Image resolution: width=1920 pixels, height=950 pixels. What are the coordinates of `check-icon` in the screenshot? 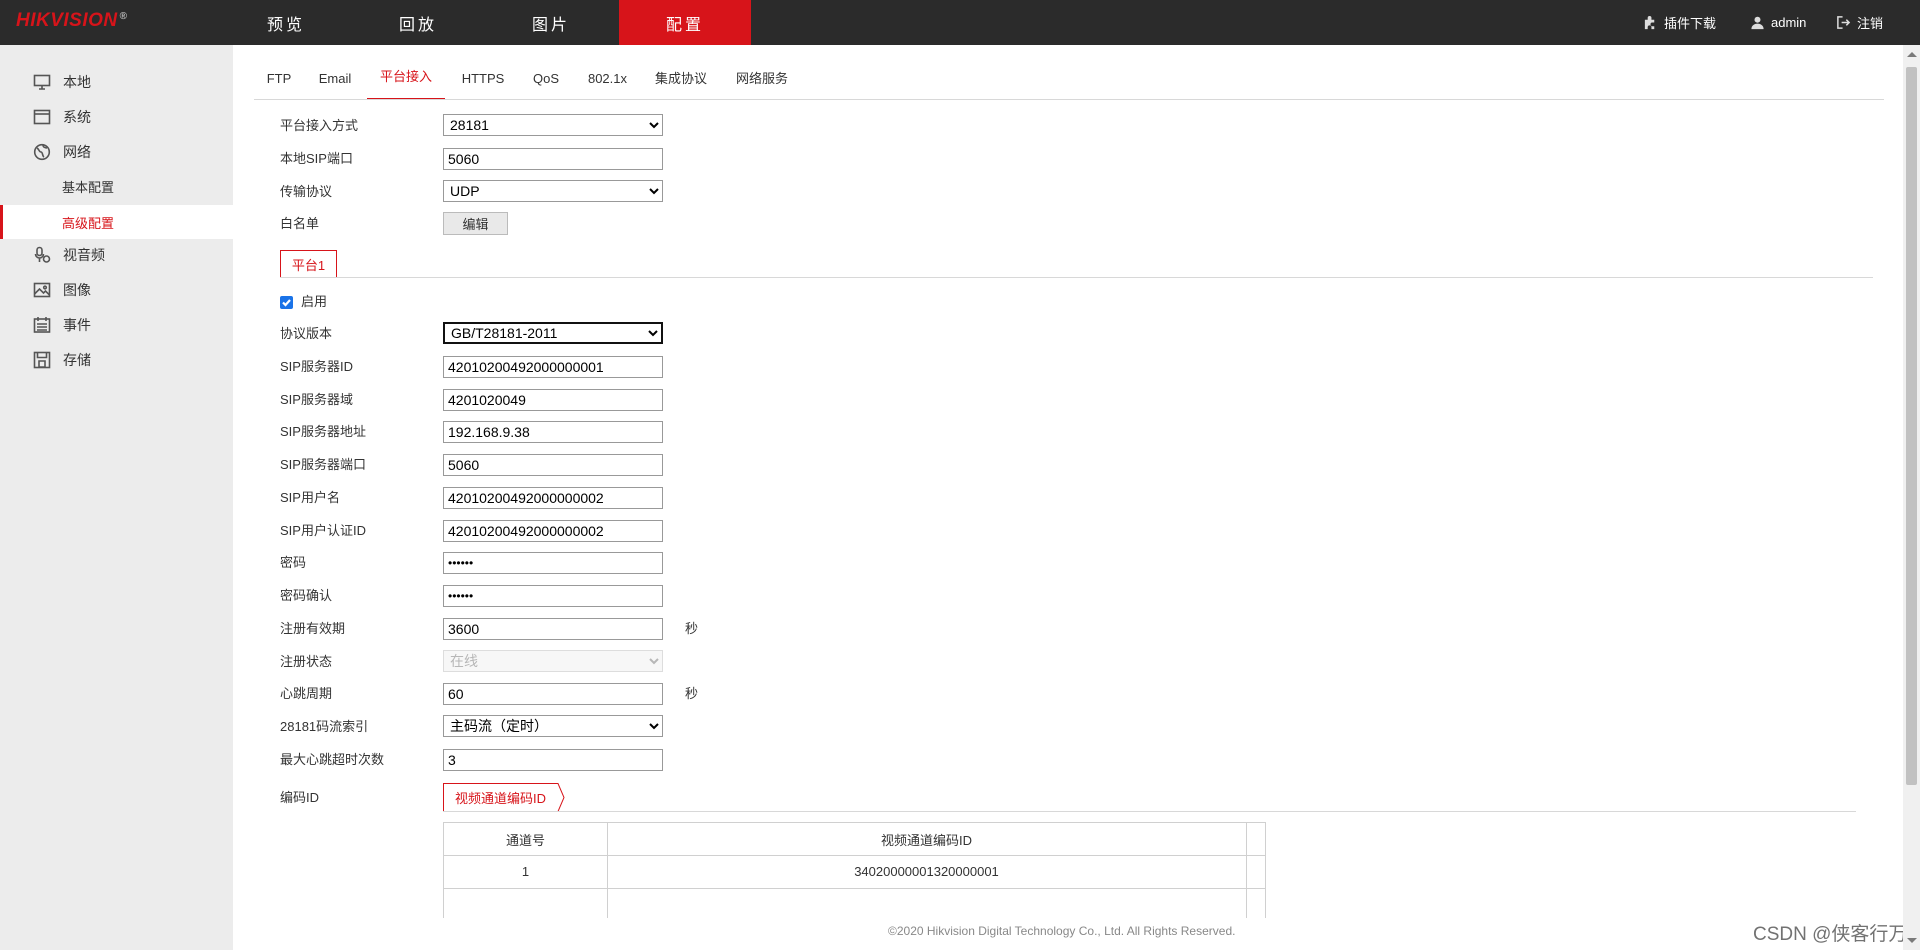 It's located at (286, 303).